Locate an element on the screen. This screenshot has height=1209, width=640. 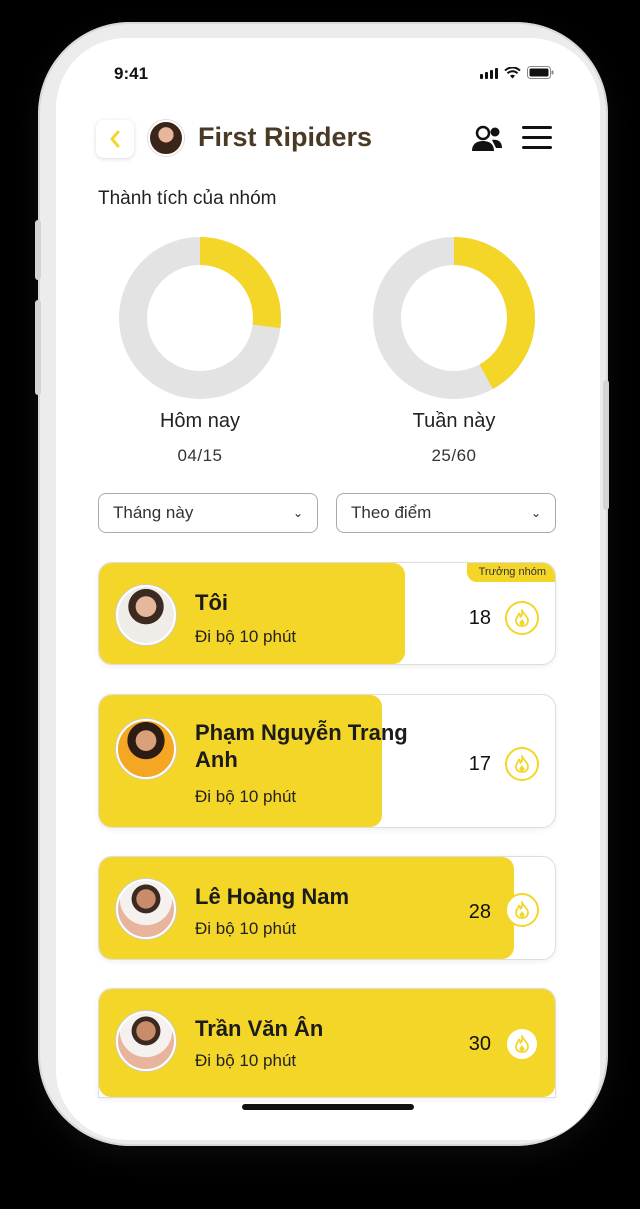
member-score: 17 is located at coordinates (479, 764).